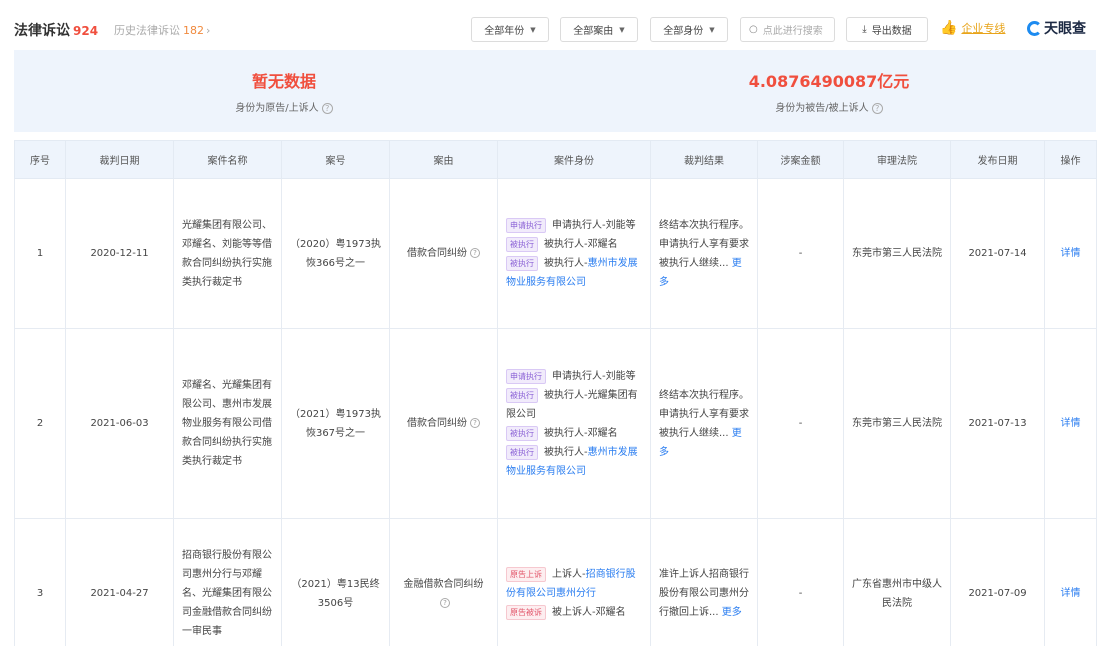  I want to click on plaintiff-value: 暂无数据, so click(283, 81).